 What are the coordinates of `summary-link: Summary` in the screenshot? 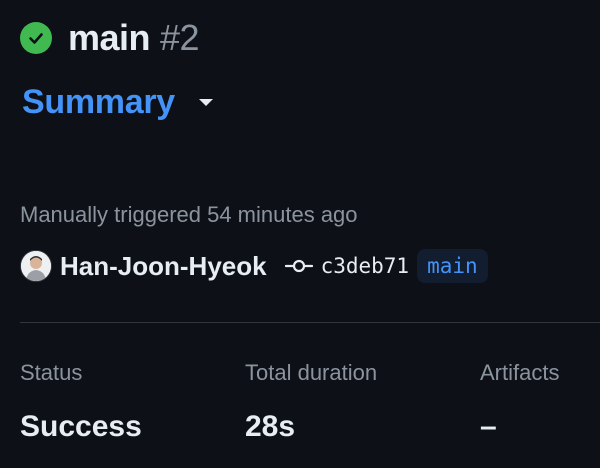 It's located at (98, 102).